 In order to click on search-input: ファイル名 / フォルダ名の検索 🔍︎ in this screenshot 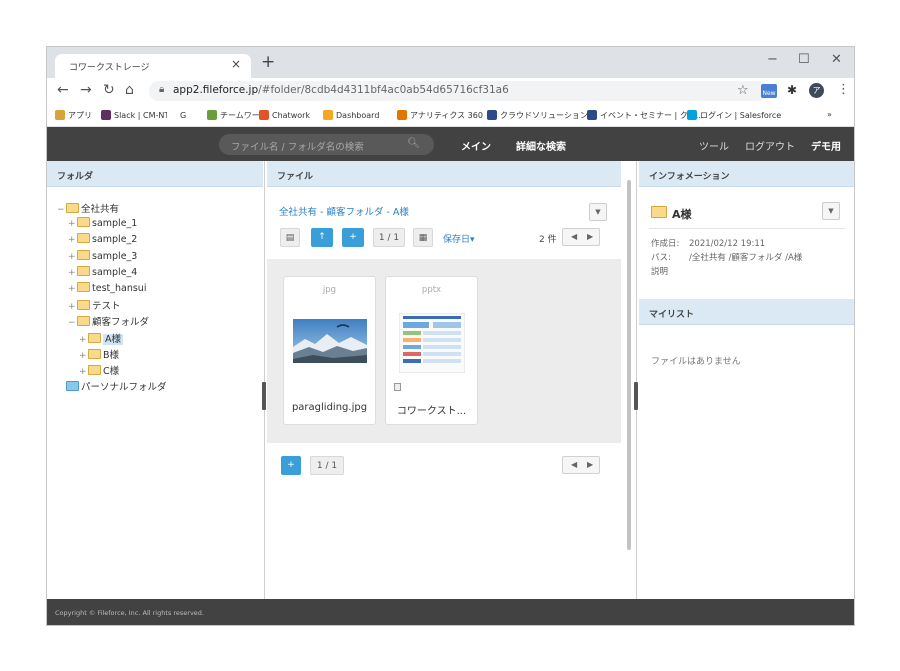, I will do `click(326, 144)`.